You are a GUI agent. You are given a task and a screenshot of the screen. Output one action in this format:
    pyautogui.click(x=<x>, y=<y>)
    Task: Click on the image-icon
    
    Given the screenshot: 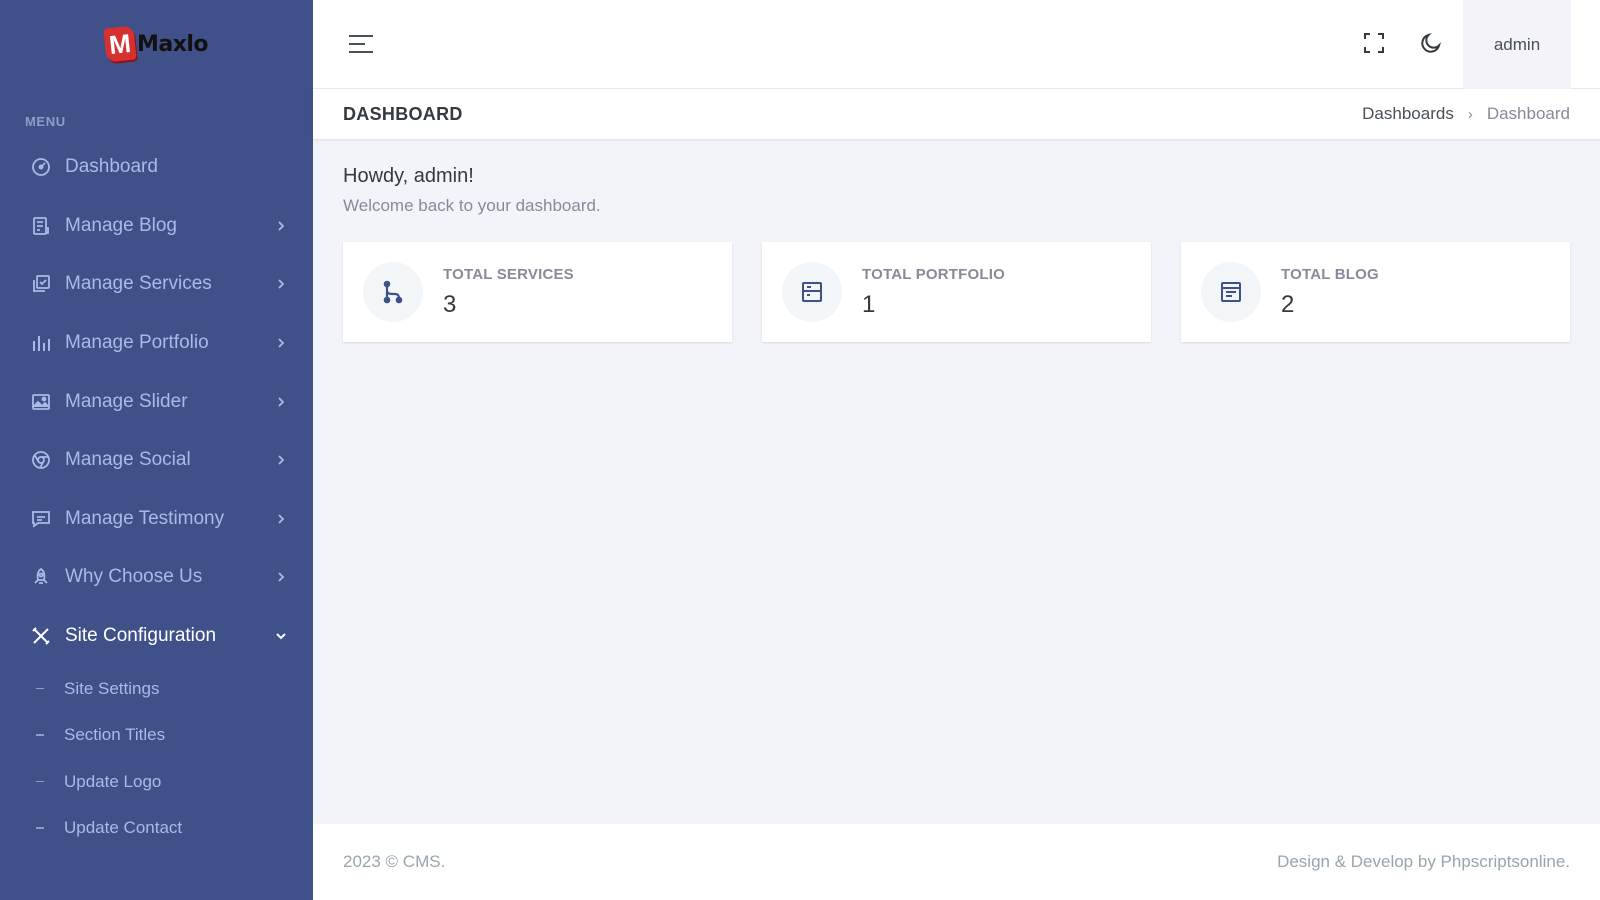 What is the action you would take?
    pyautogui.click(x=41, y=402)
    